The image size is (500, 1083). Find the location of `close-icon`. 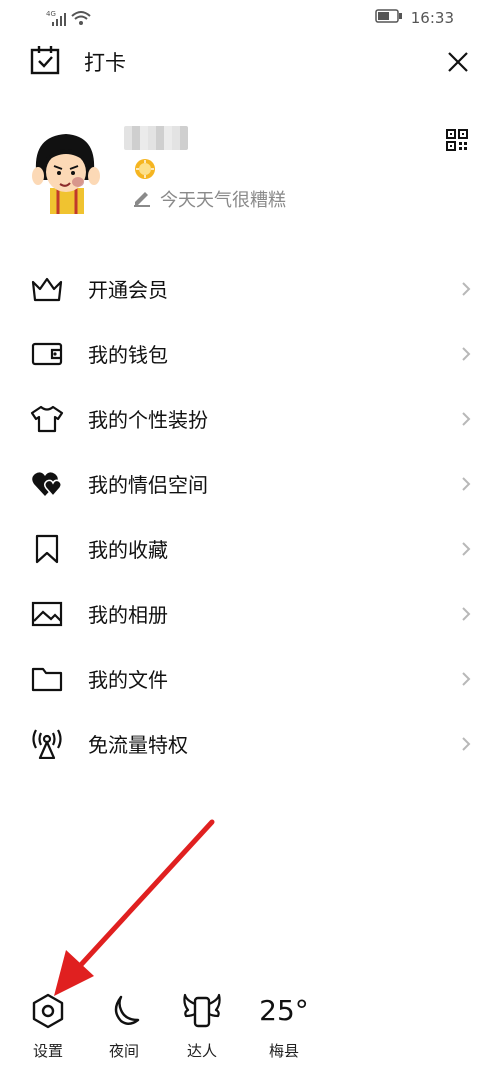

close-icon is located at coordinates (458, 66).